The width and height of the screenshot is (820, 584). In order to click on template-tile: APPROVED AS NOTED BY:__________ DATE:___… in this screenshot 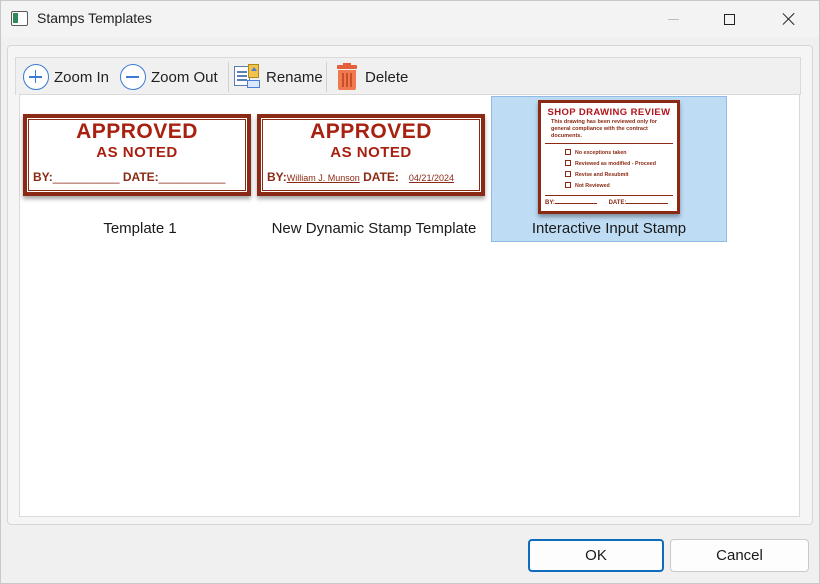, I will do `click(140, 170)`.